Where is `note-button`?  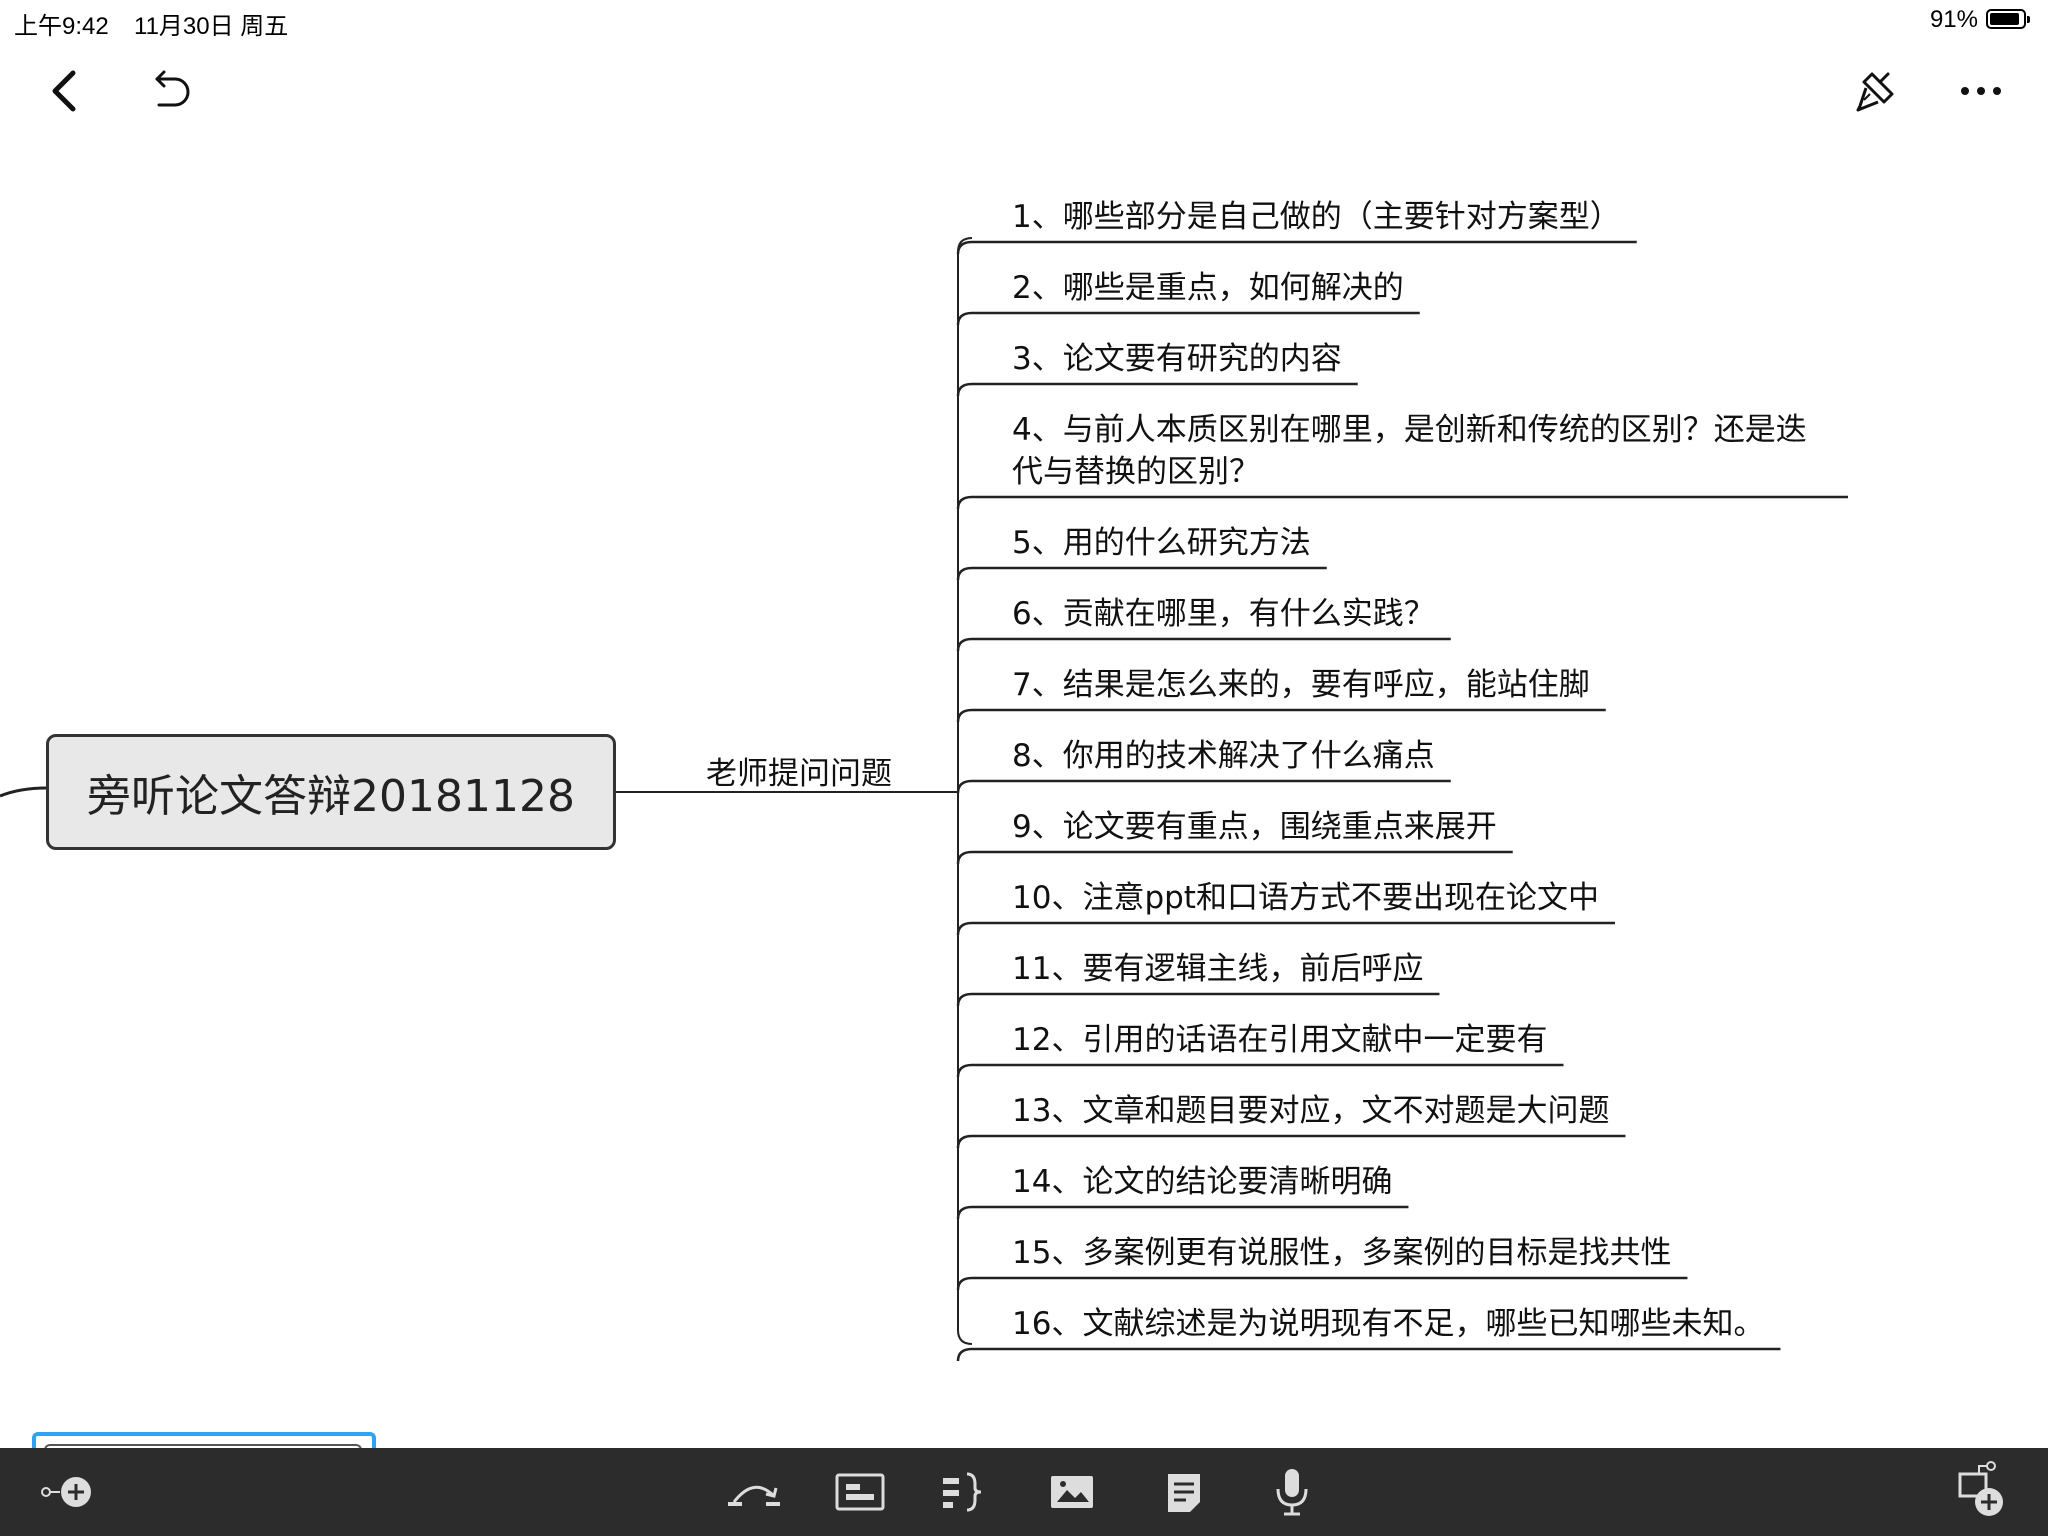
note-button is located at coordinates (1184, 1492).